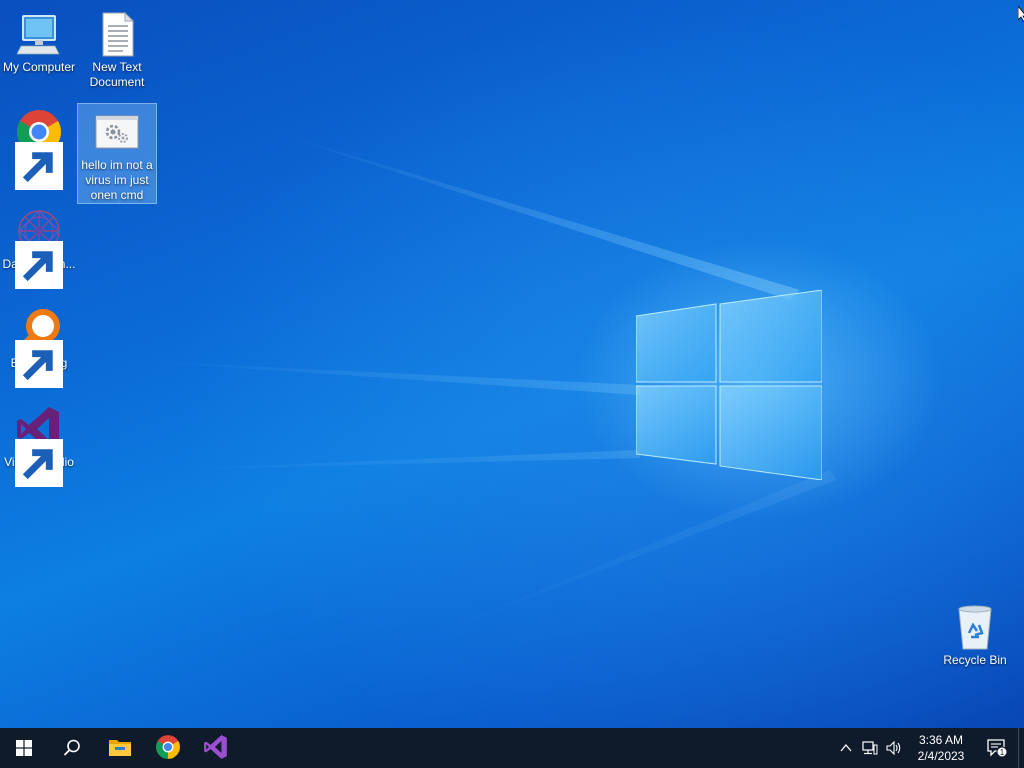 The image size is (1024, 768). I want to click on volume-button, so click(894, 748).